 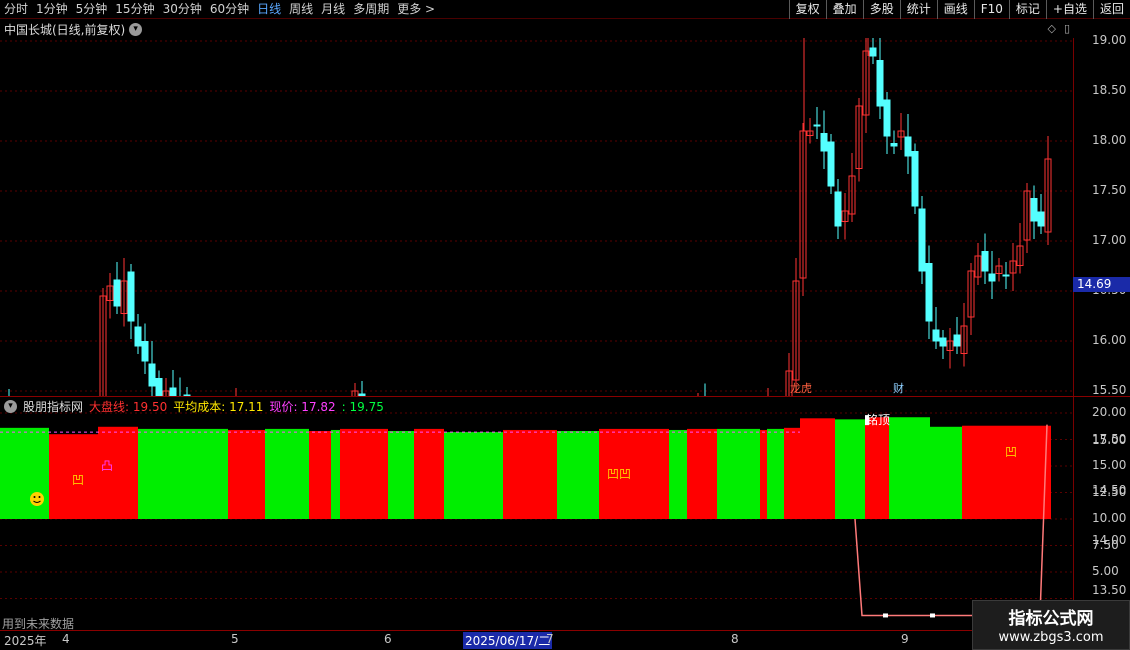 I want to click on toolbar-button: 标记, so click(x=1027, y=9).